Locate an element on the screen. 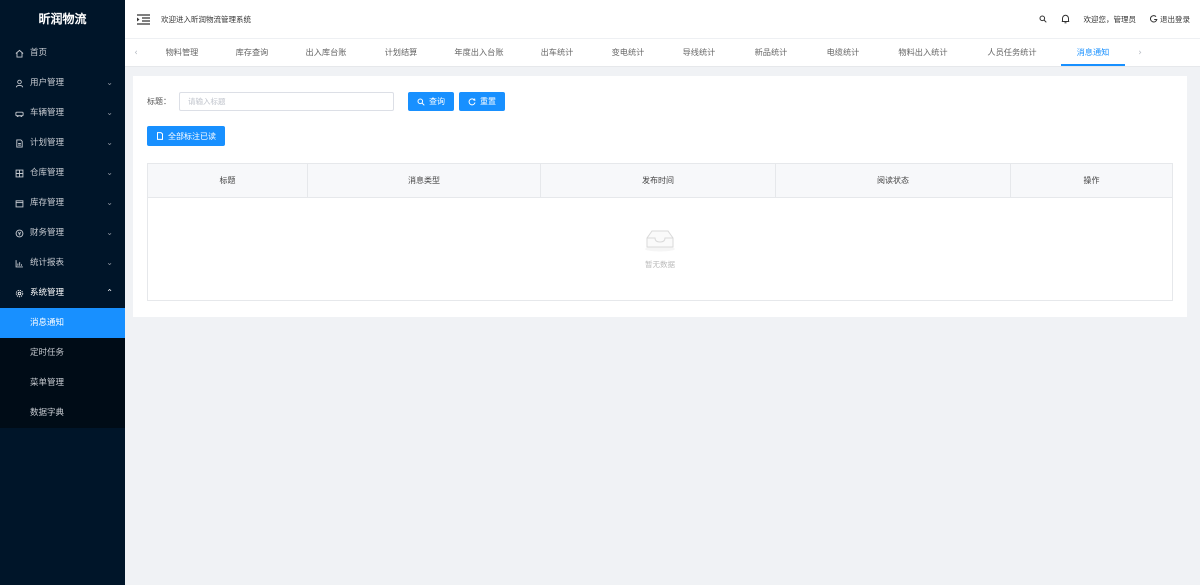 The image size is (1200, 585). sidebar-item-users: 用户管理 ⌄ is located at coordinates (62, 83).